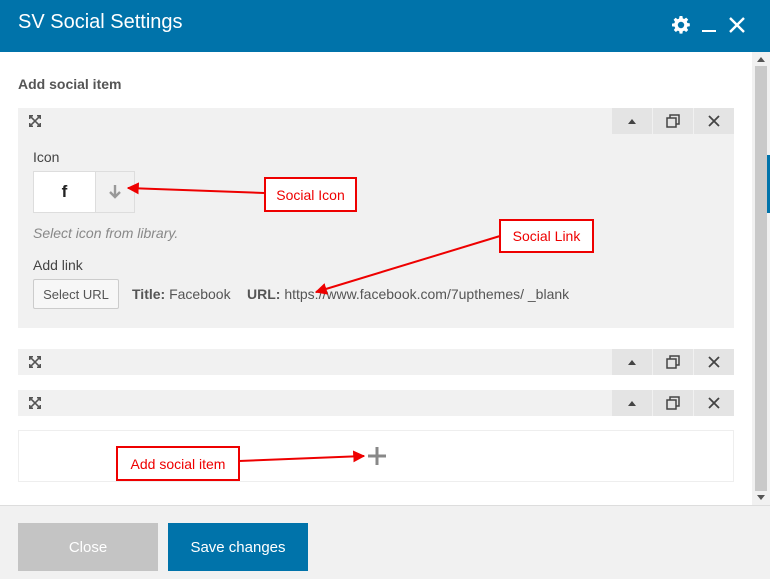  I want to click on icon-label: Icon, so click(46, 157).